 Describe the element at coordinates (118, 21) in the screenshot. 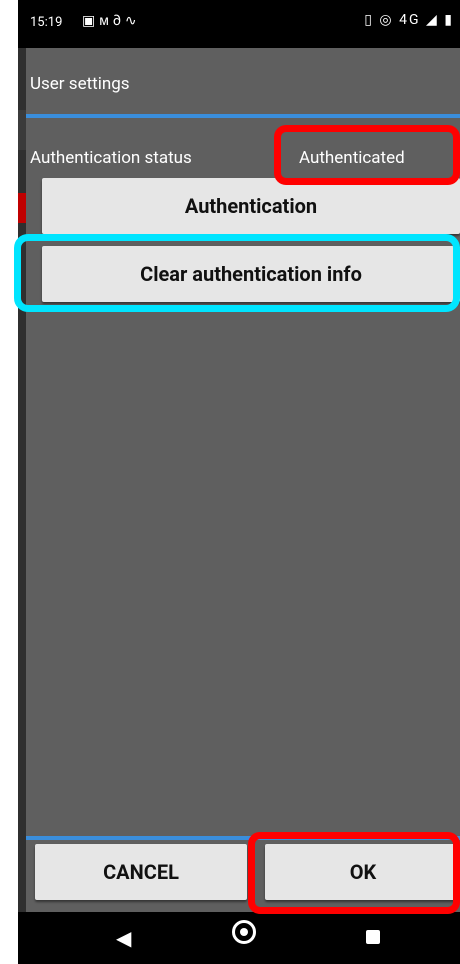

I see `link-icon: ∂` at that location.